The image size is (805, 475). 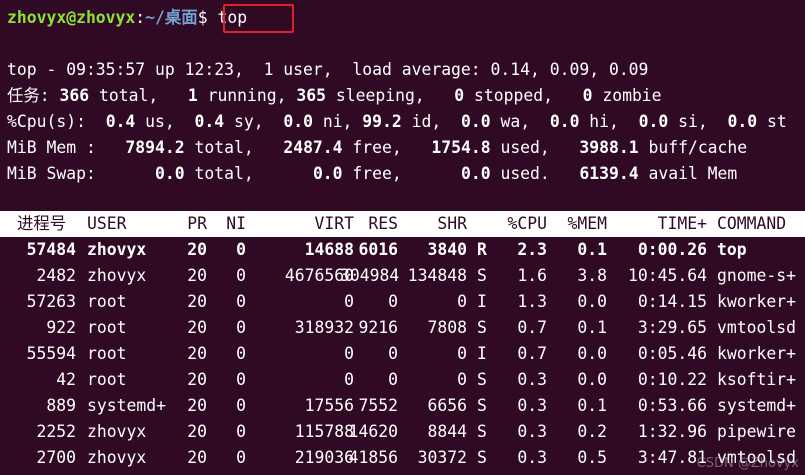 I want to click on cpu-sy-label: sy,, so click(x=254, y=121).